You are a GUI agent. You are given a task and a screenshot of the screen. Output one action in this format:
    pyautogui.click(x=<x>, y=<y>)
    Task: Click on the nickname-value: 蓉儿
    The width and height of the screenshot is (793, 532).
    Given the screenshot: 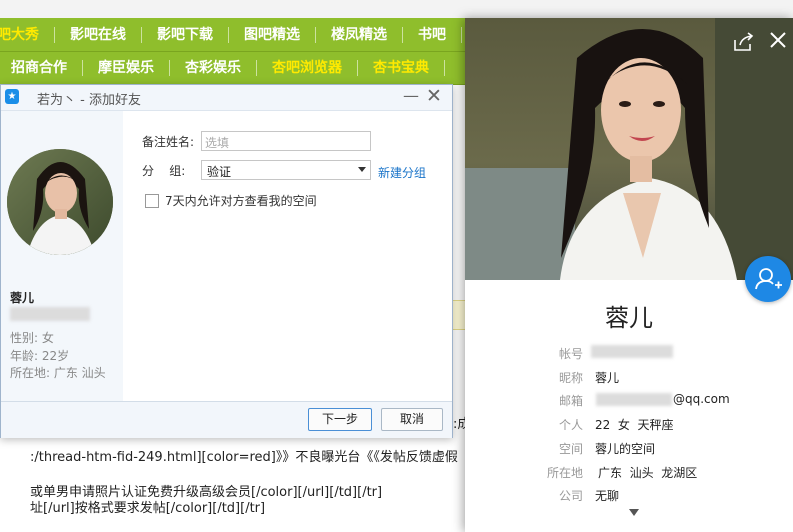 What is the action you would take?
    pyautogui.click(x=607, y=378)
    